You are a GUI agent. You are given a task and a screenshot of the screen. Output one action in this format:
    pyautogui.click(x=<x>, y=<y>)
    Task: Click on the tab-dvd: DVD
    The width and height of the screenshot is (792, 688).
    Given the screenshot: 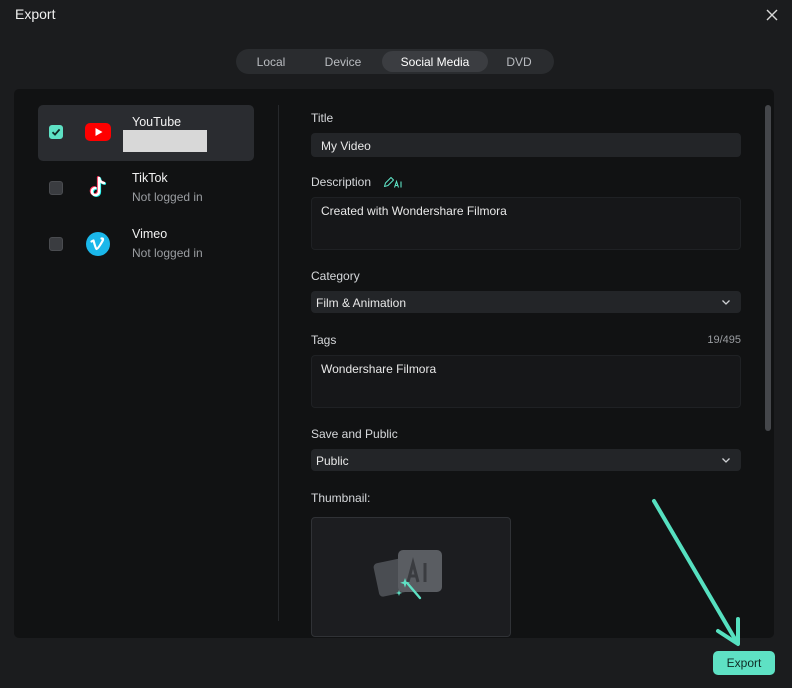 What is the action you would take?
    pyautogui.click(x=519, y=61)
    